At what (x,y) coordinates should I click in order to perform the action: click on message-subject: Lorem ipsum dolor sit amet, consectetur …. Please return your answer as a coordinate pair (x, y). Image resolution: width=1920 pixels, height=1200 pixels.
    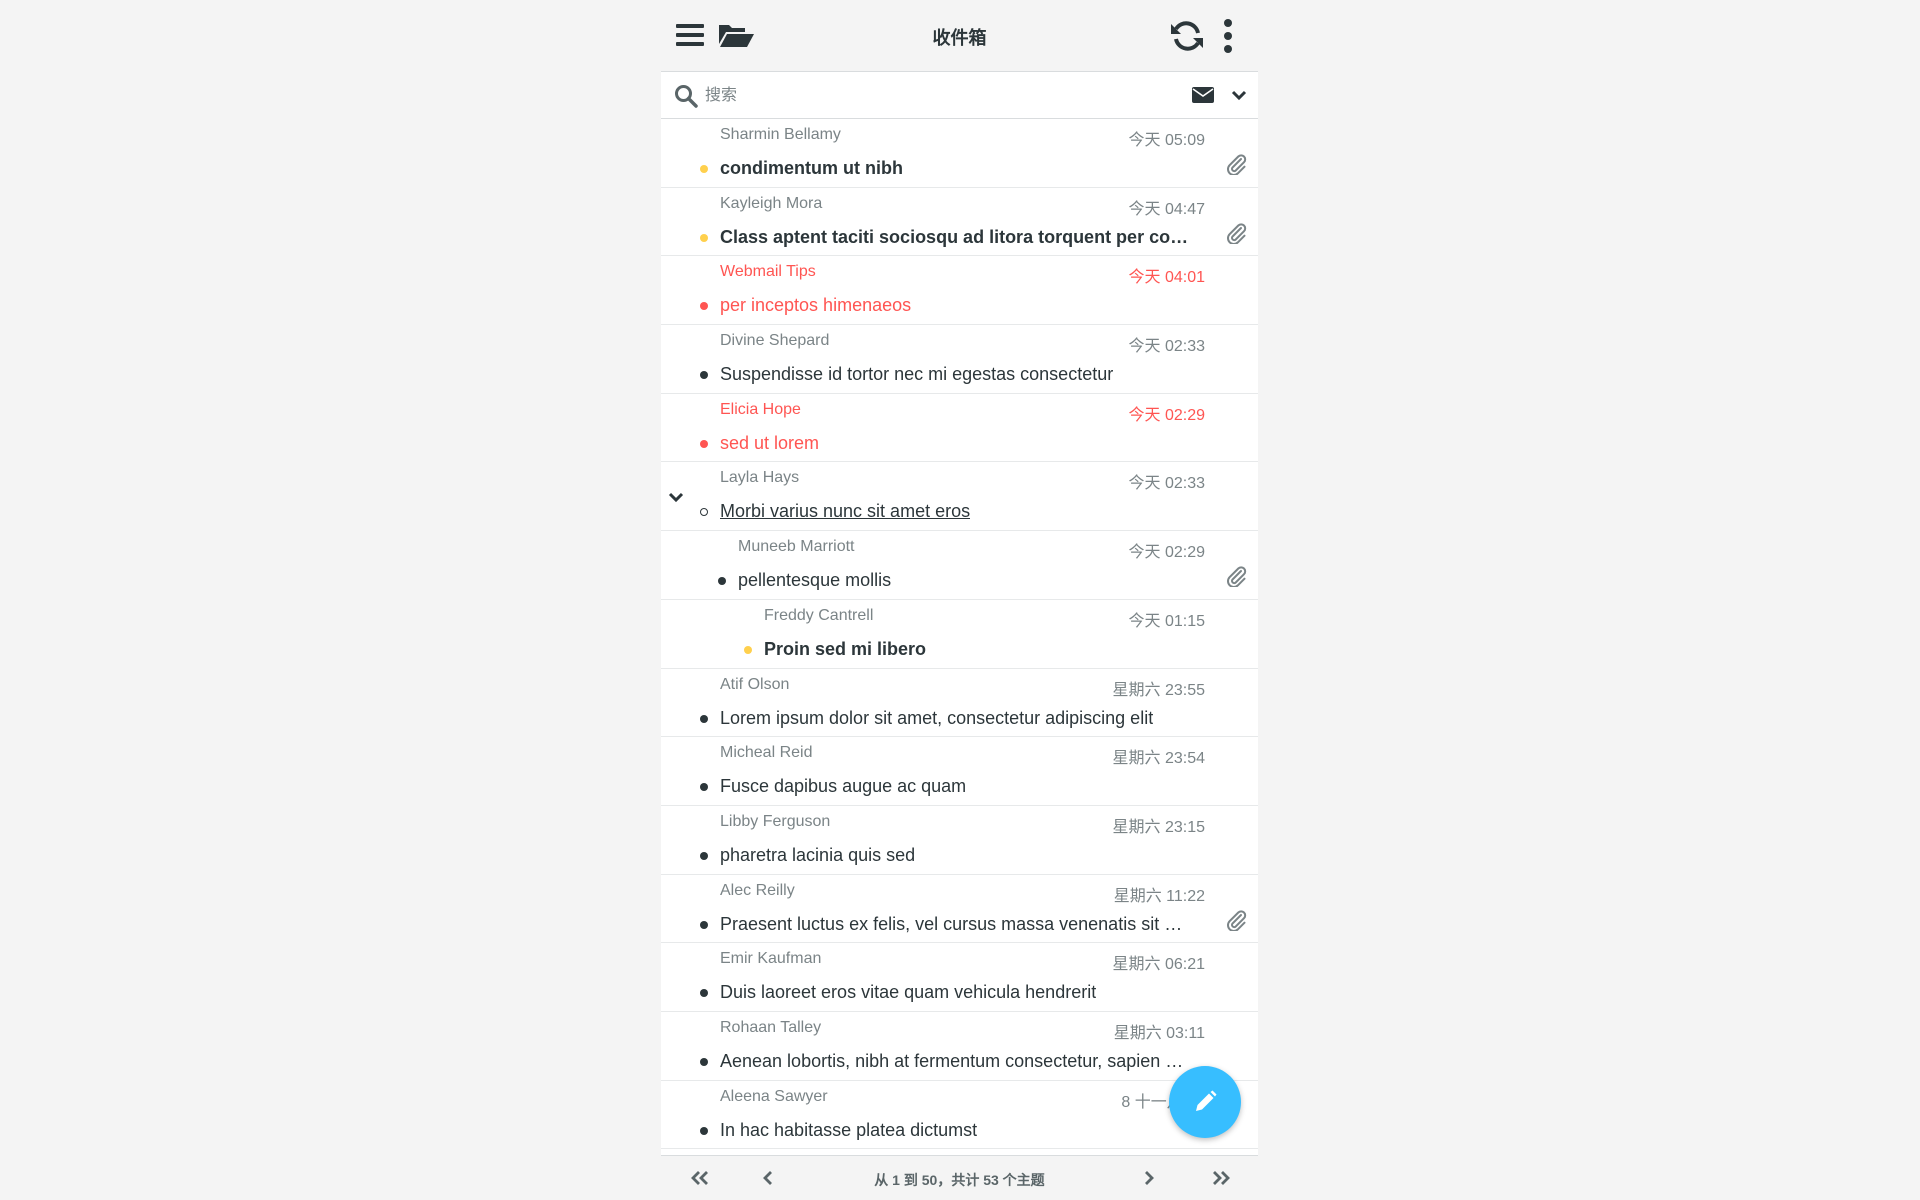
    Looking at the image, I should click on (936, 718).